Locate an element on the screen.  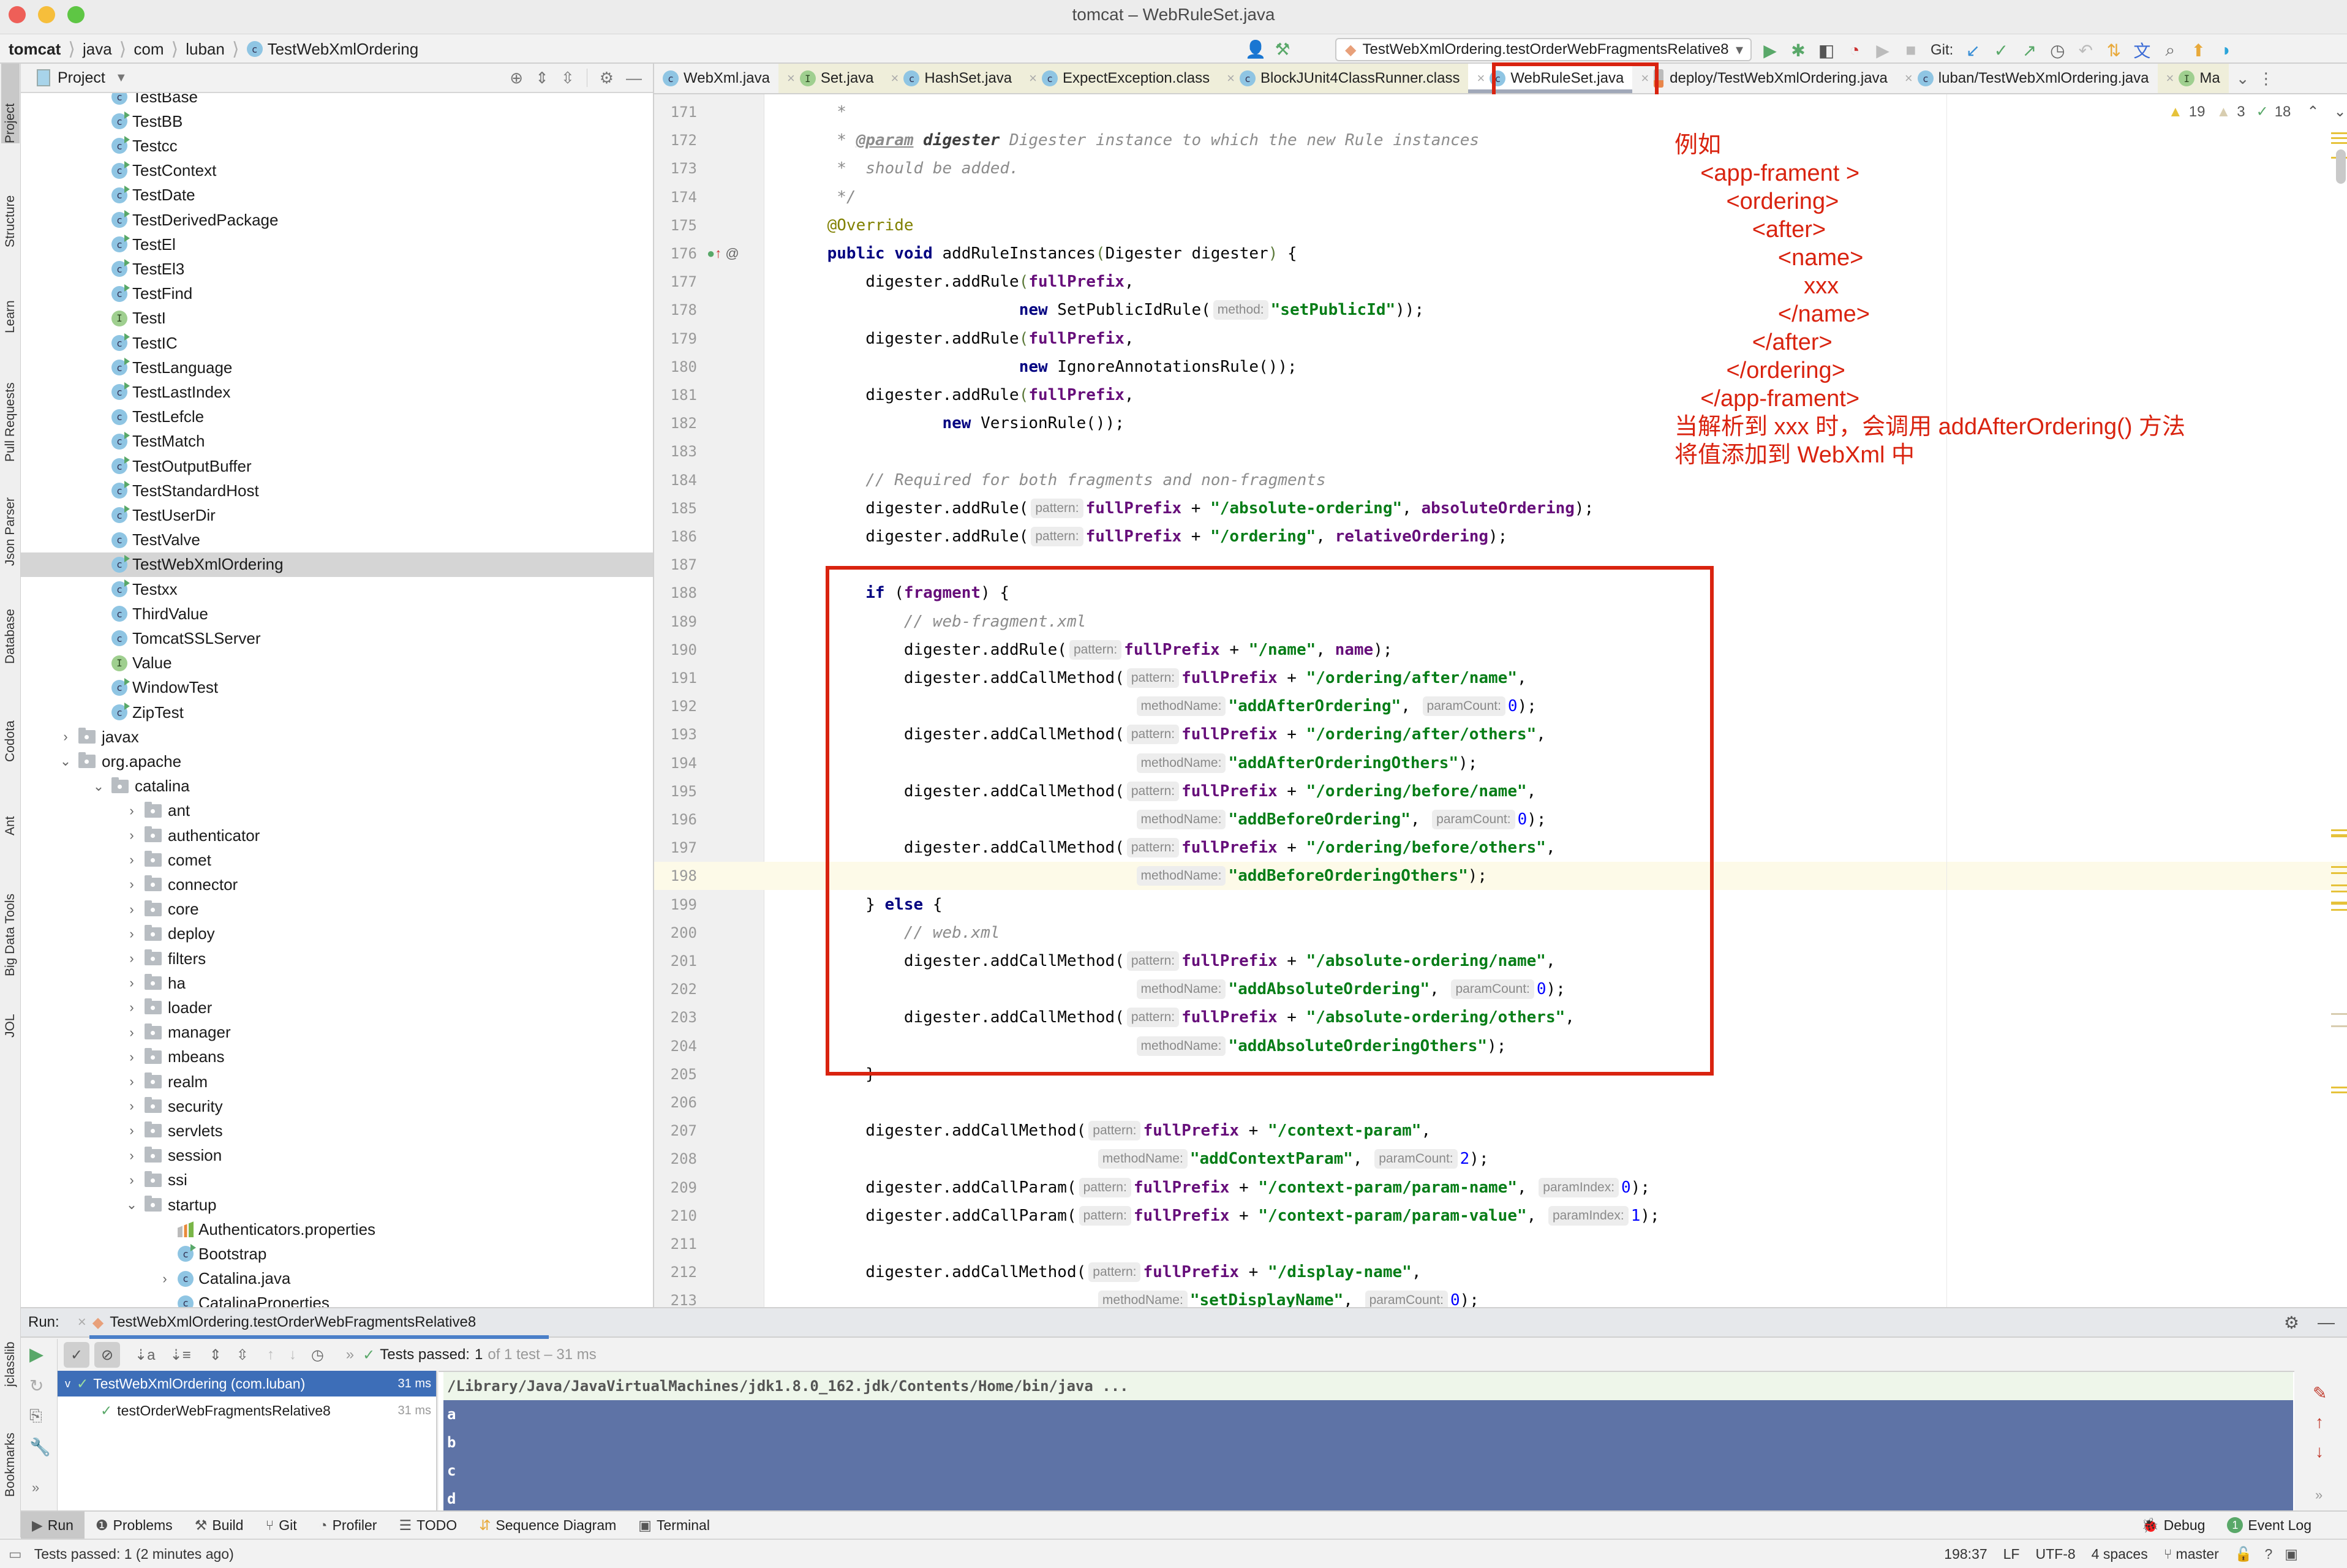
tree-folder: › javax is located at coordinates (337, 737).